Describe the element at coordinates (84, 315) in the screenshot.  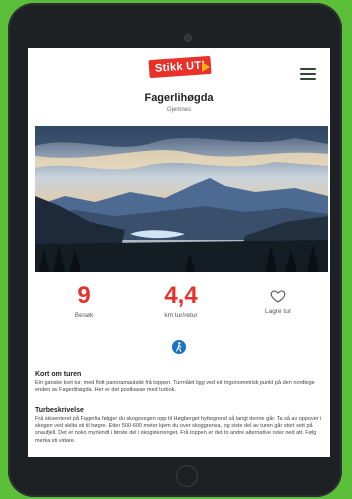
I see `visits-label: Besøk` at that location.